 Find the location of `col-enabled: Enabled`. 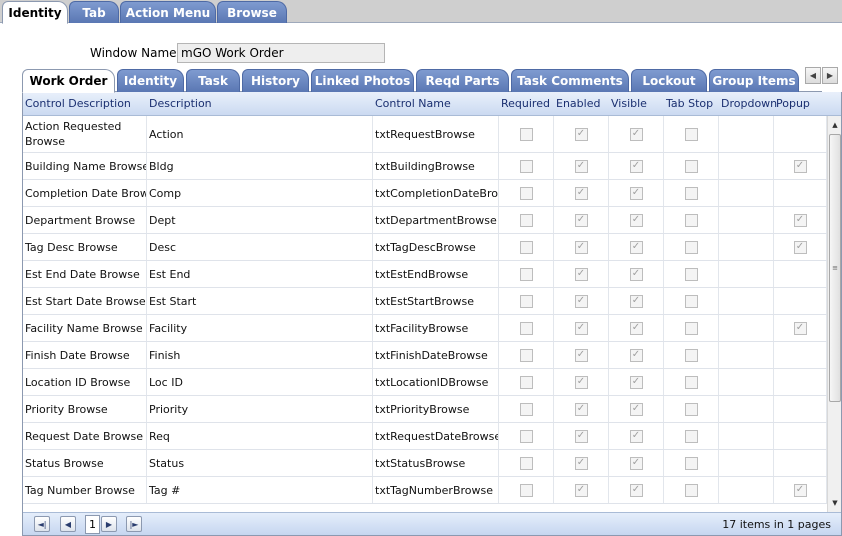

col-enabled: Enabled is located at coordinates (577, 104).